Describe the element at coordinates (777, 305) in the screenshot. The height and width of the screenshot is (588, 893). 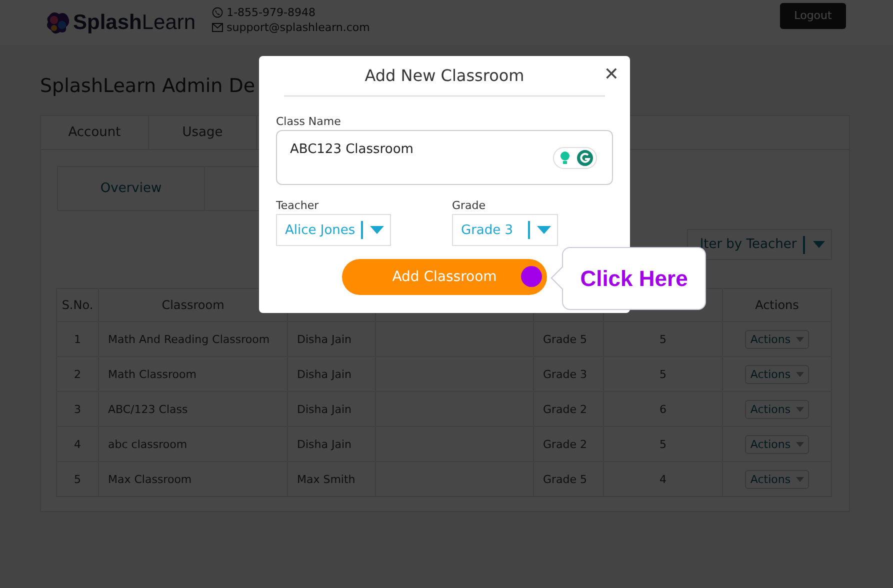
I see `column-header: Actions` at that location.